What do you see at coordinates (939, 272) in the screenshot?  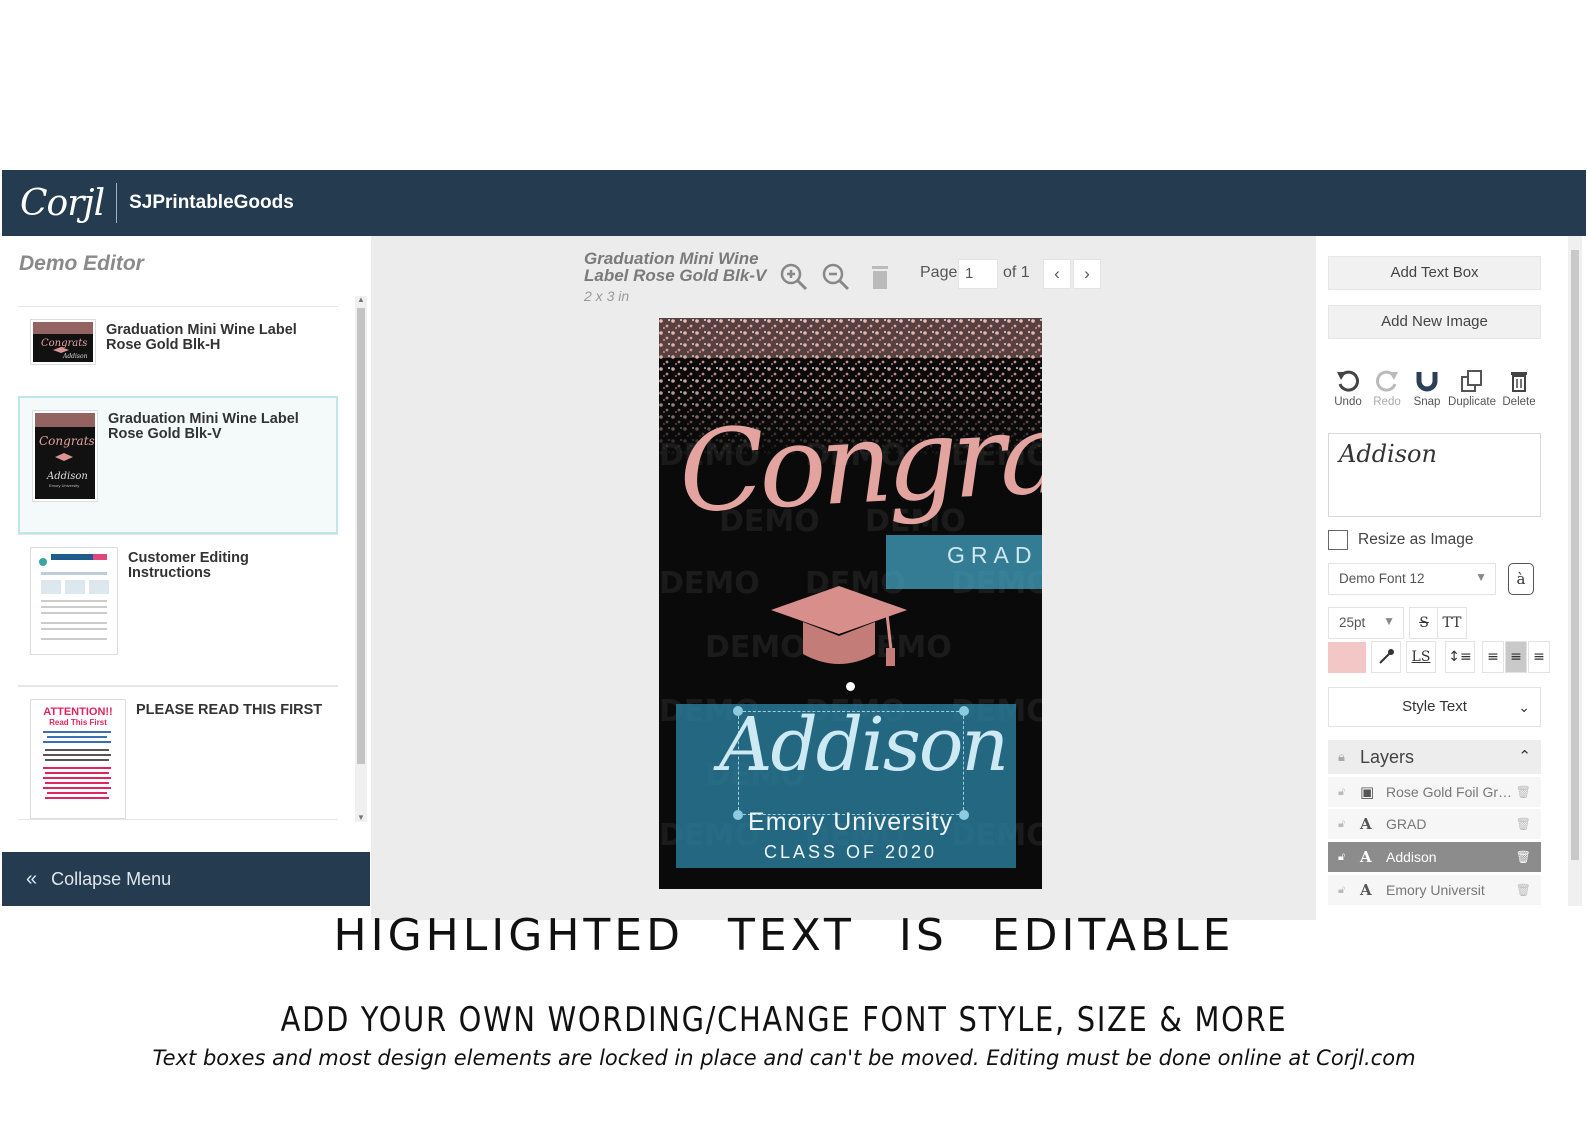 I see `page-label: Page` at bounding box center [939, 272].